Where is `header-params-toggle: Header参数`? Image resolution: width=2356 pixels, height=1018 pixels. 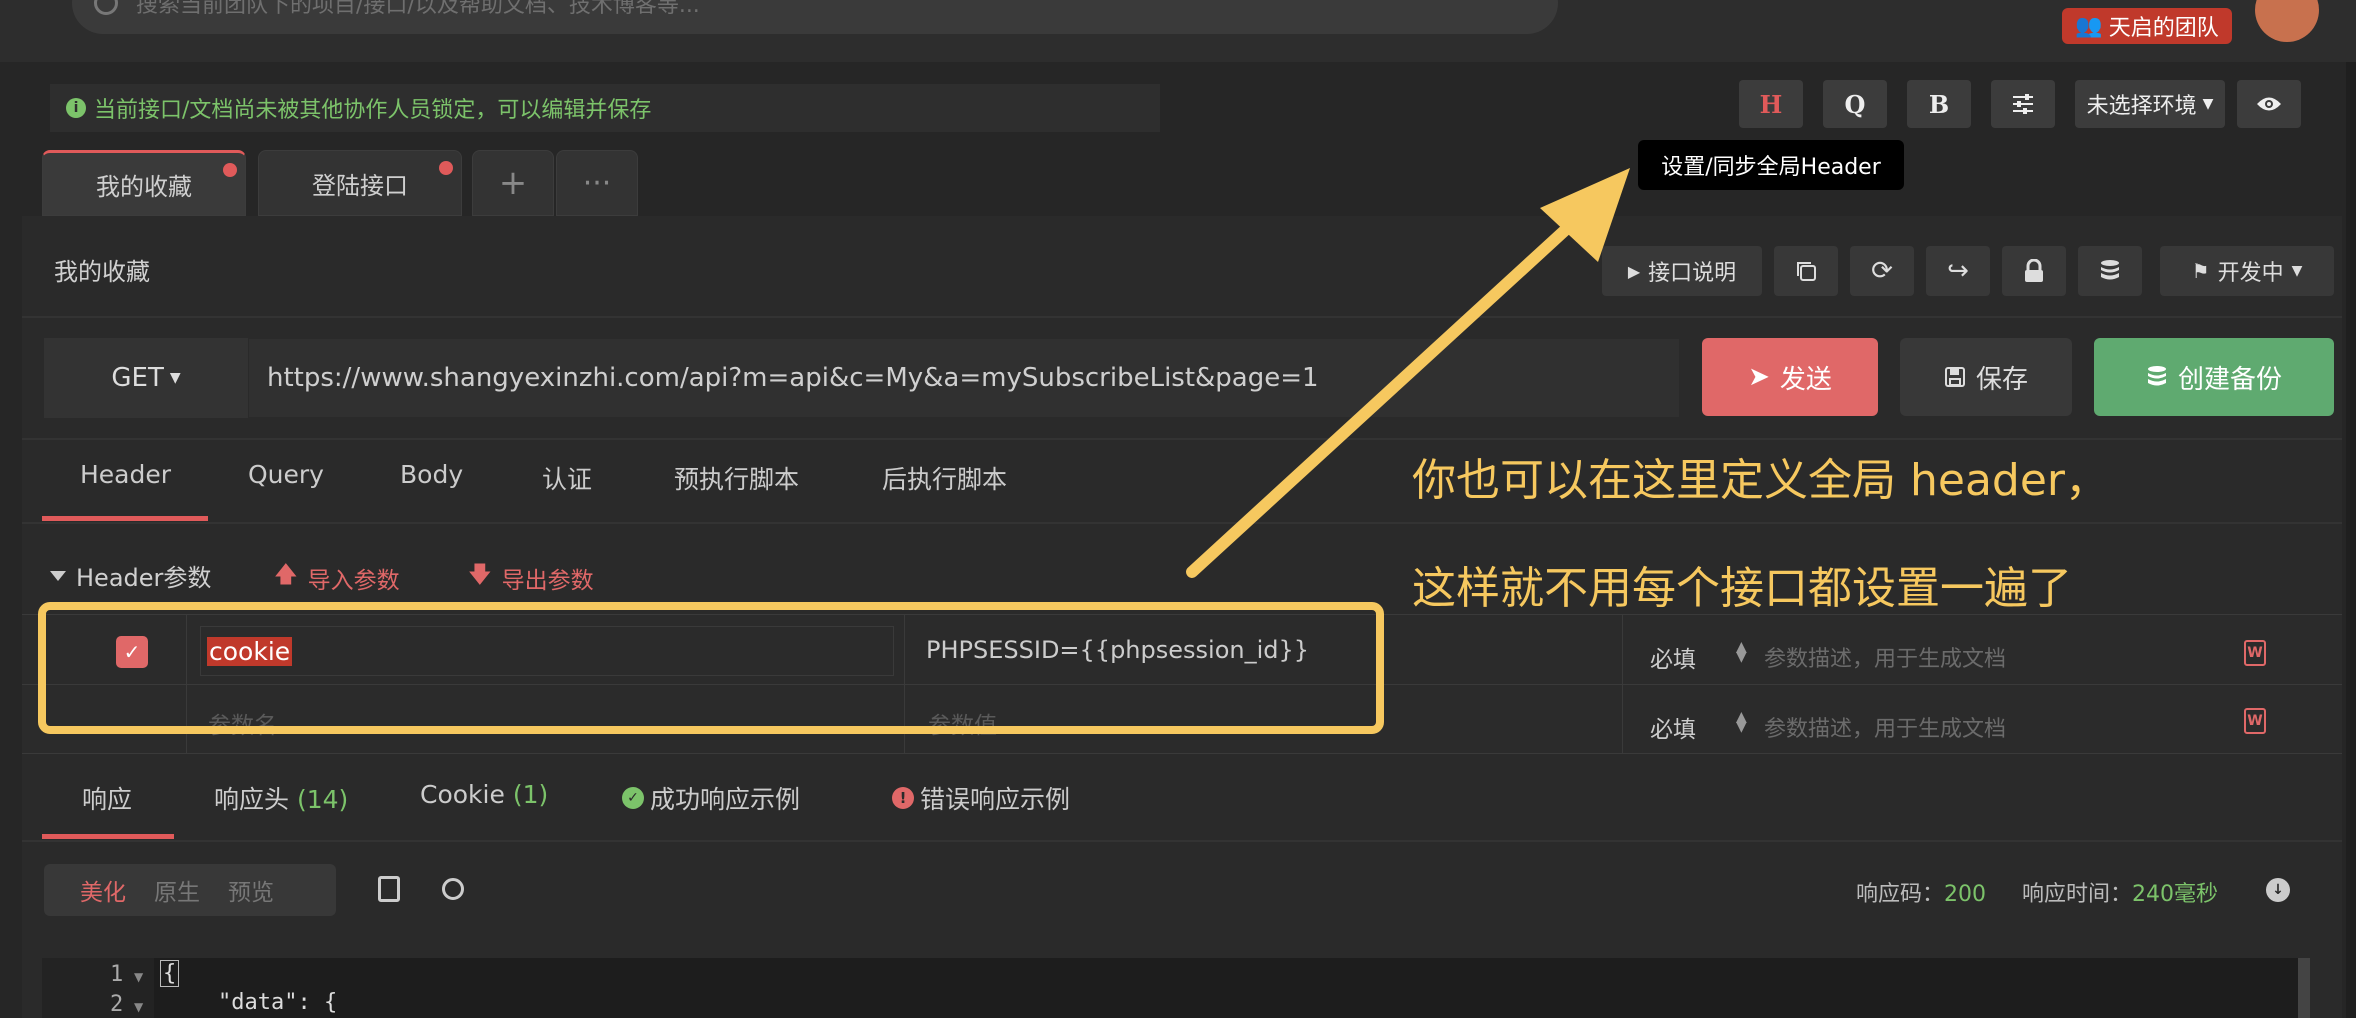 header-params-toggle: Header参数 is located at coordinates (130, 575).